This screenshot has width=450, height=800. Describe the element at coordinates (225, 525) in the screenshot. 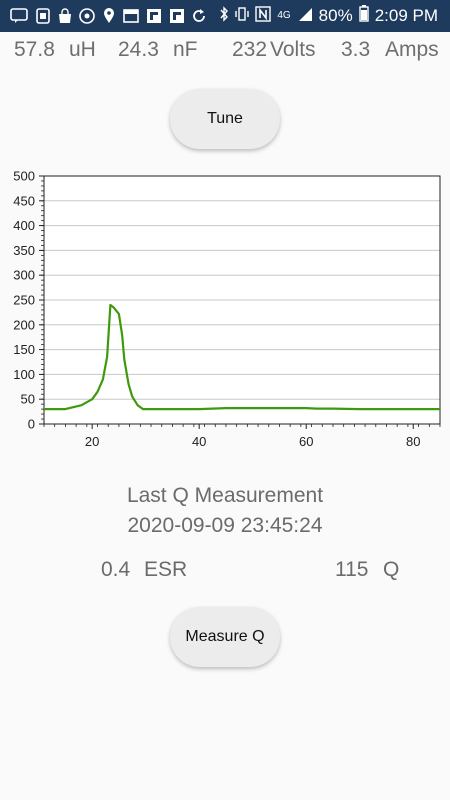

I see `measurement-timestamp: 2020-09-09 23:45:24` at that location.